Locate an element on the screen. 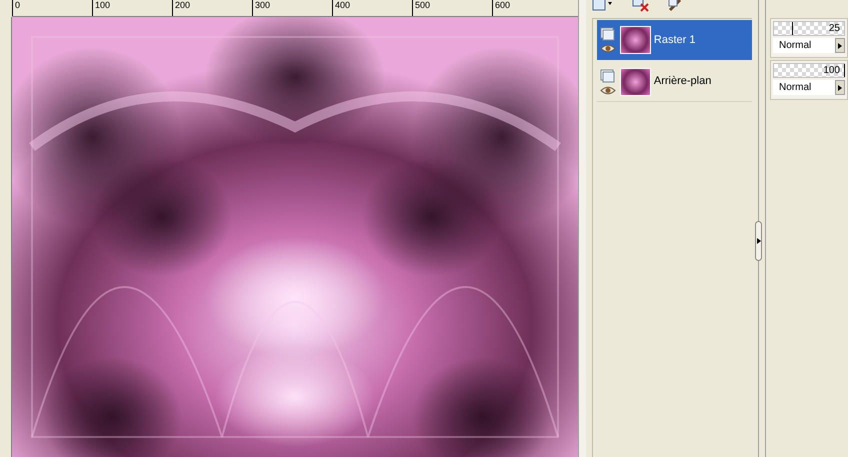 This screenshot has height=457, width=848. ruler-label: 300 is located at coordinates (261, 8).